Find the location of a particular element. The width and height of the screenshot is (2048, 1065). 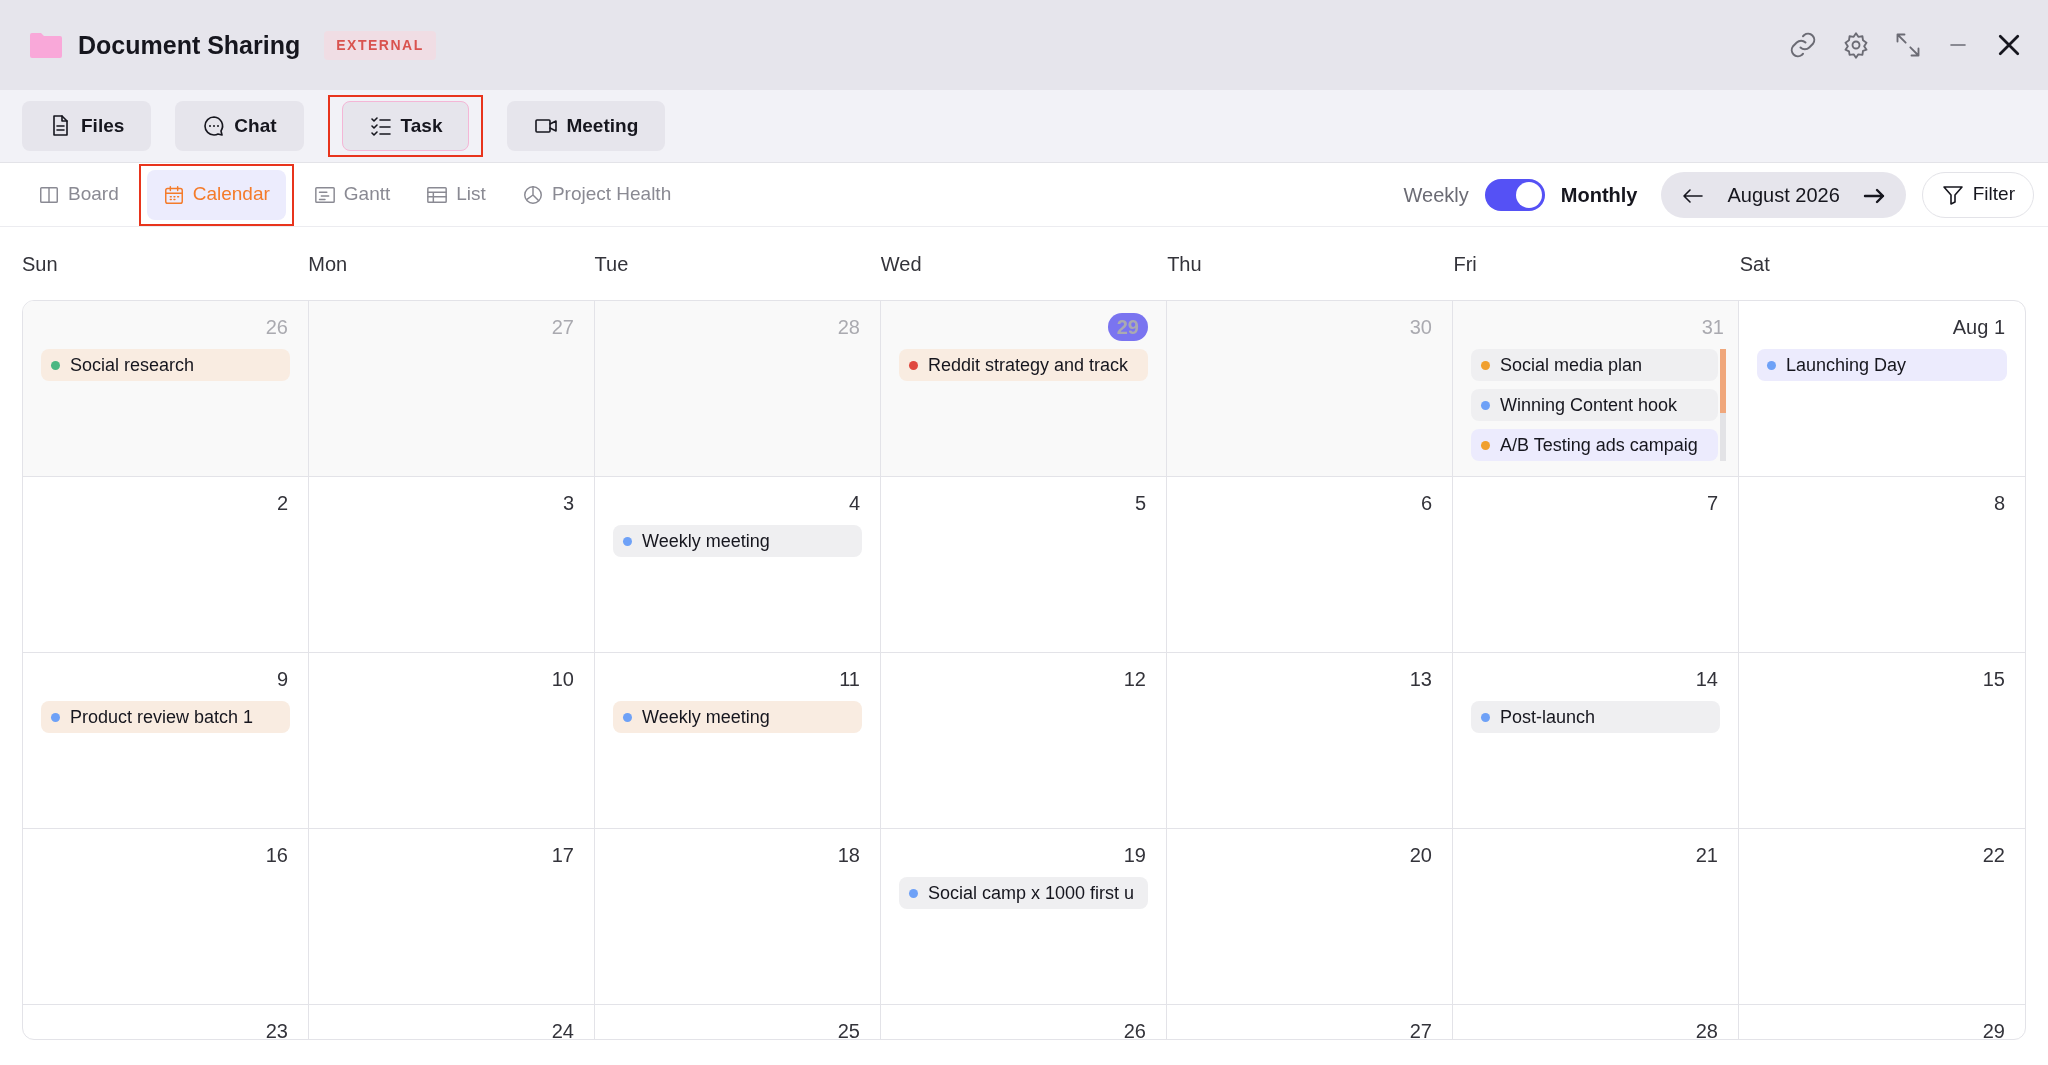

date-number: 14 is located at coordinates (1706, 679).